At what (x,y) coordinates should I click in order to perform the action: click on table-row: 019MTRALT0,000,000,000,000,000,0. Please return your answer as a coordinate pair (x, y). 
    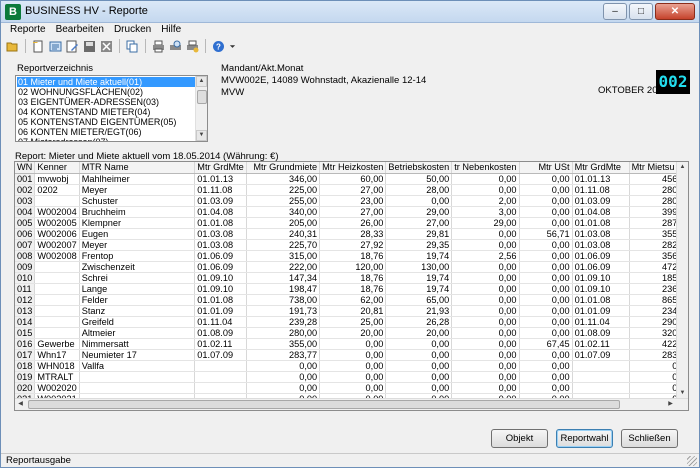
    Looking at the image, I should click on (351, 377).